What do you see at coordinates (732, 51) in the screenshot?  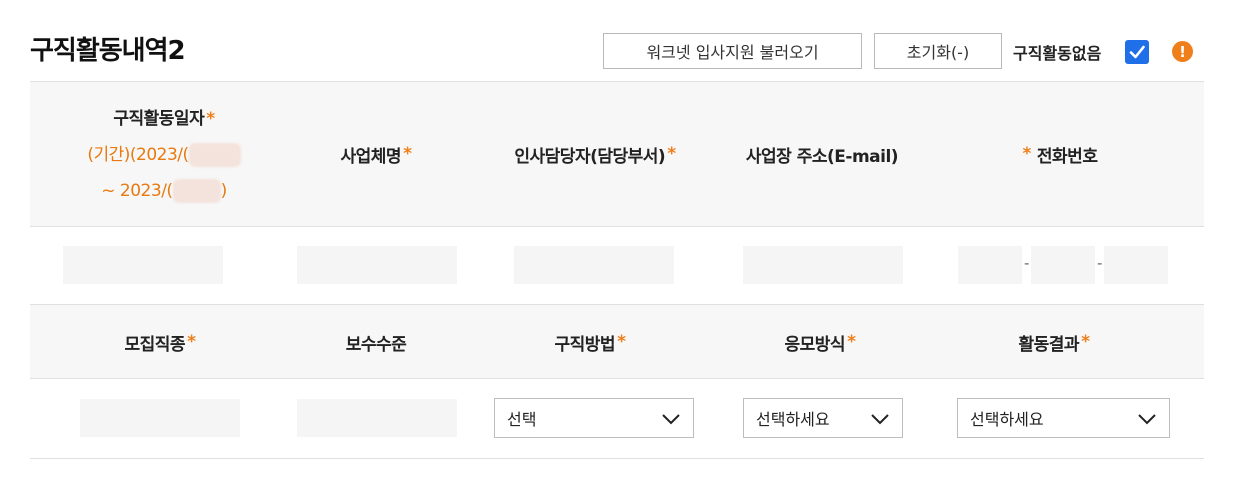 I see `worknet-import-button: 워크넷 입사지원 불러오기` at bounding box center [732, 51].